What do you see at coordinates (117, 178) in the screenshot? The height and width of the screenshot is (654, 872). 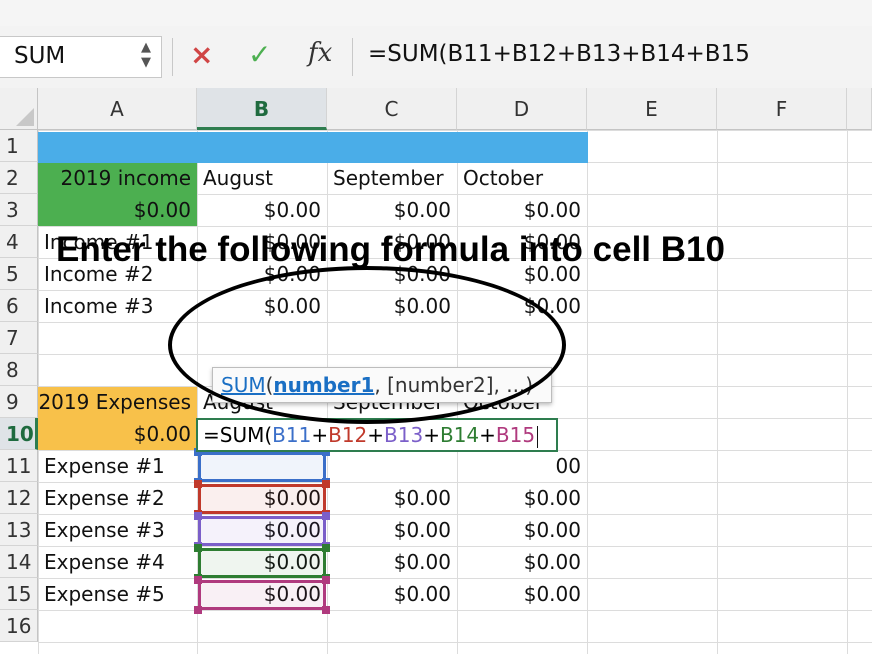 I see `cell-a2: 2019 income` at bounding box center [117, 178].